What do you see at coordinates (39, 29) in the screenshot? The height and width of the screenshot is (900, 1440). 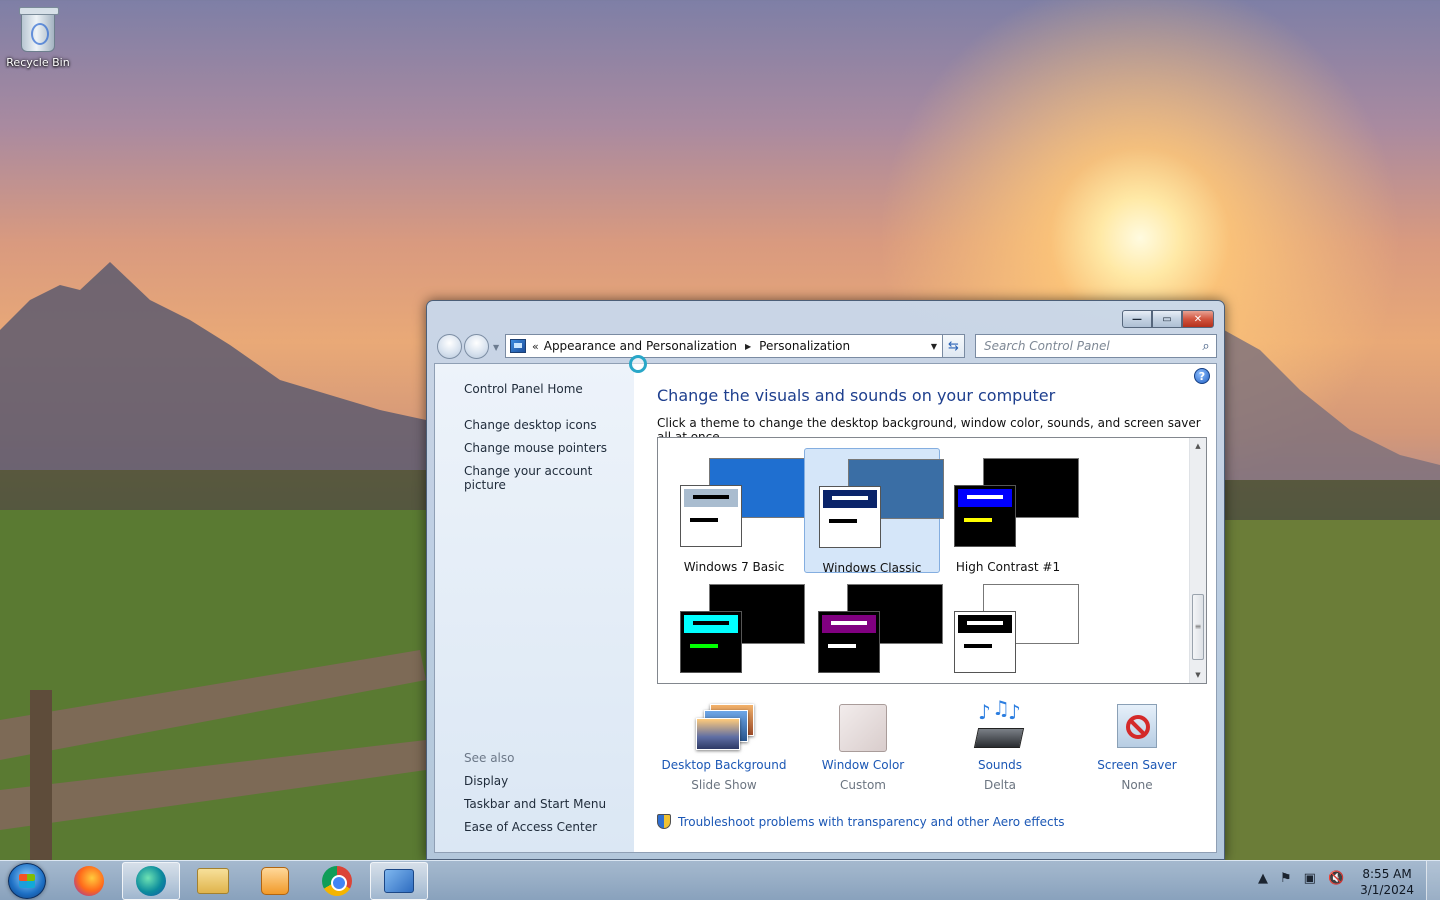 I see `recycle-bin-icon` at bounding box center [39, 29].